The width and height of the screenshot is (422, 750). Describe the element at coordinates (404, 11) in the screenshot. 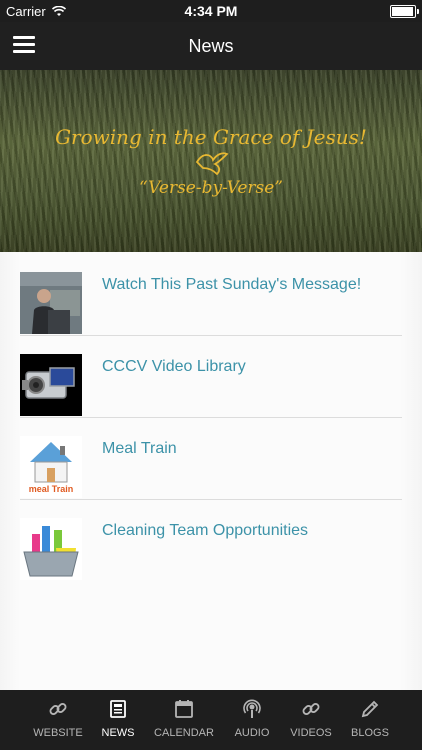

I see `battery-icon` at that location.